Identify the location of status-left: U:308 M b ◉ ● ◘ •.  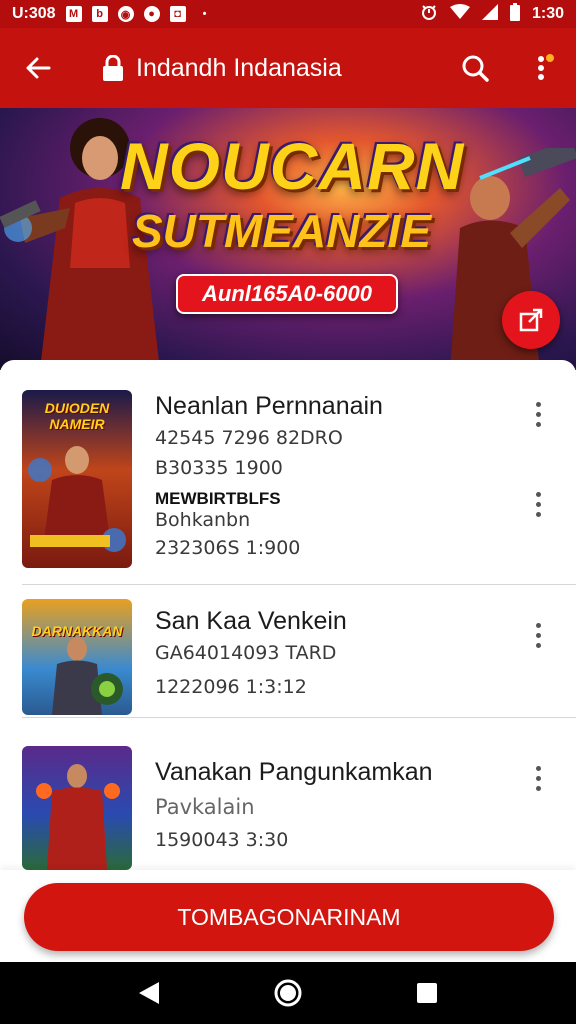
(113, 14).